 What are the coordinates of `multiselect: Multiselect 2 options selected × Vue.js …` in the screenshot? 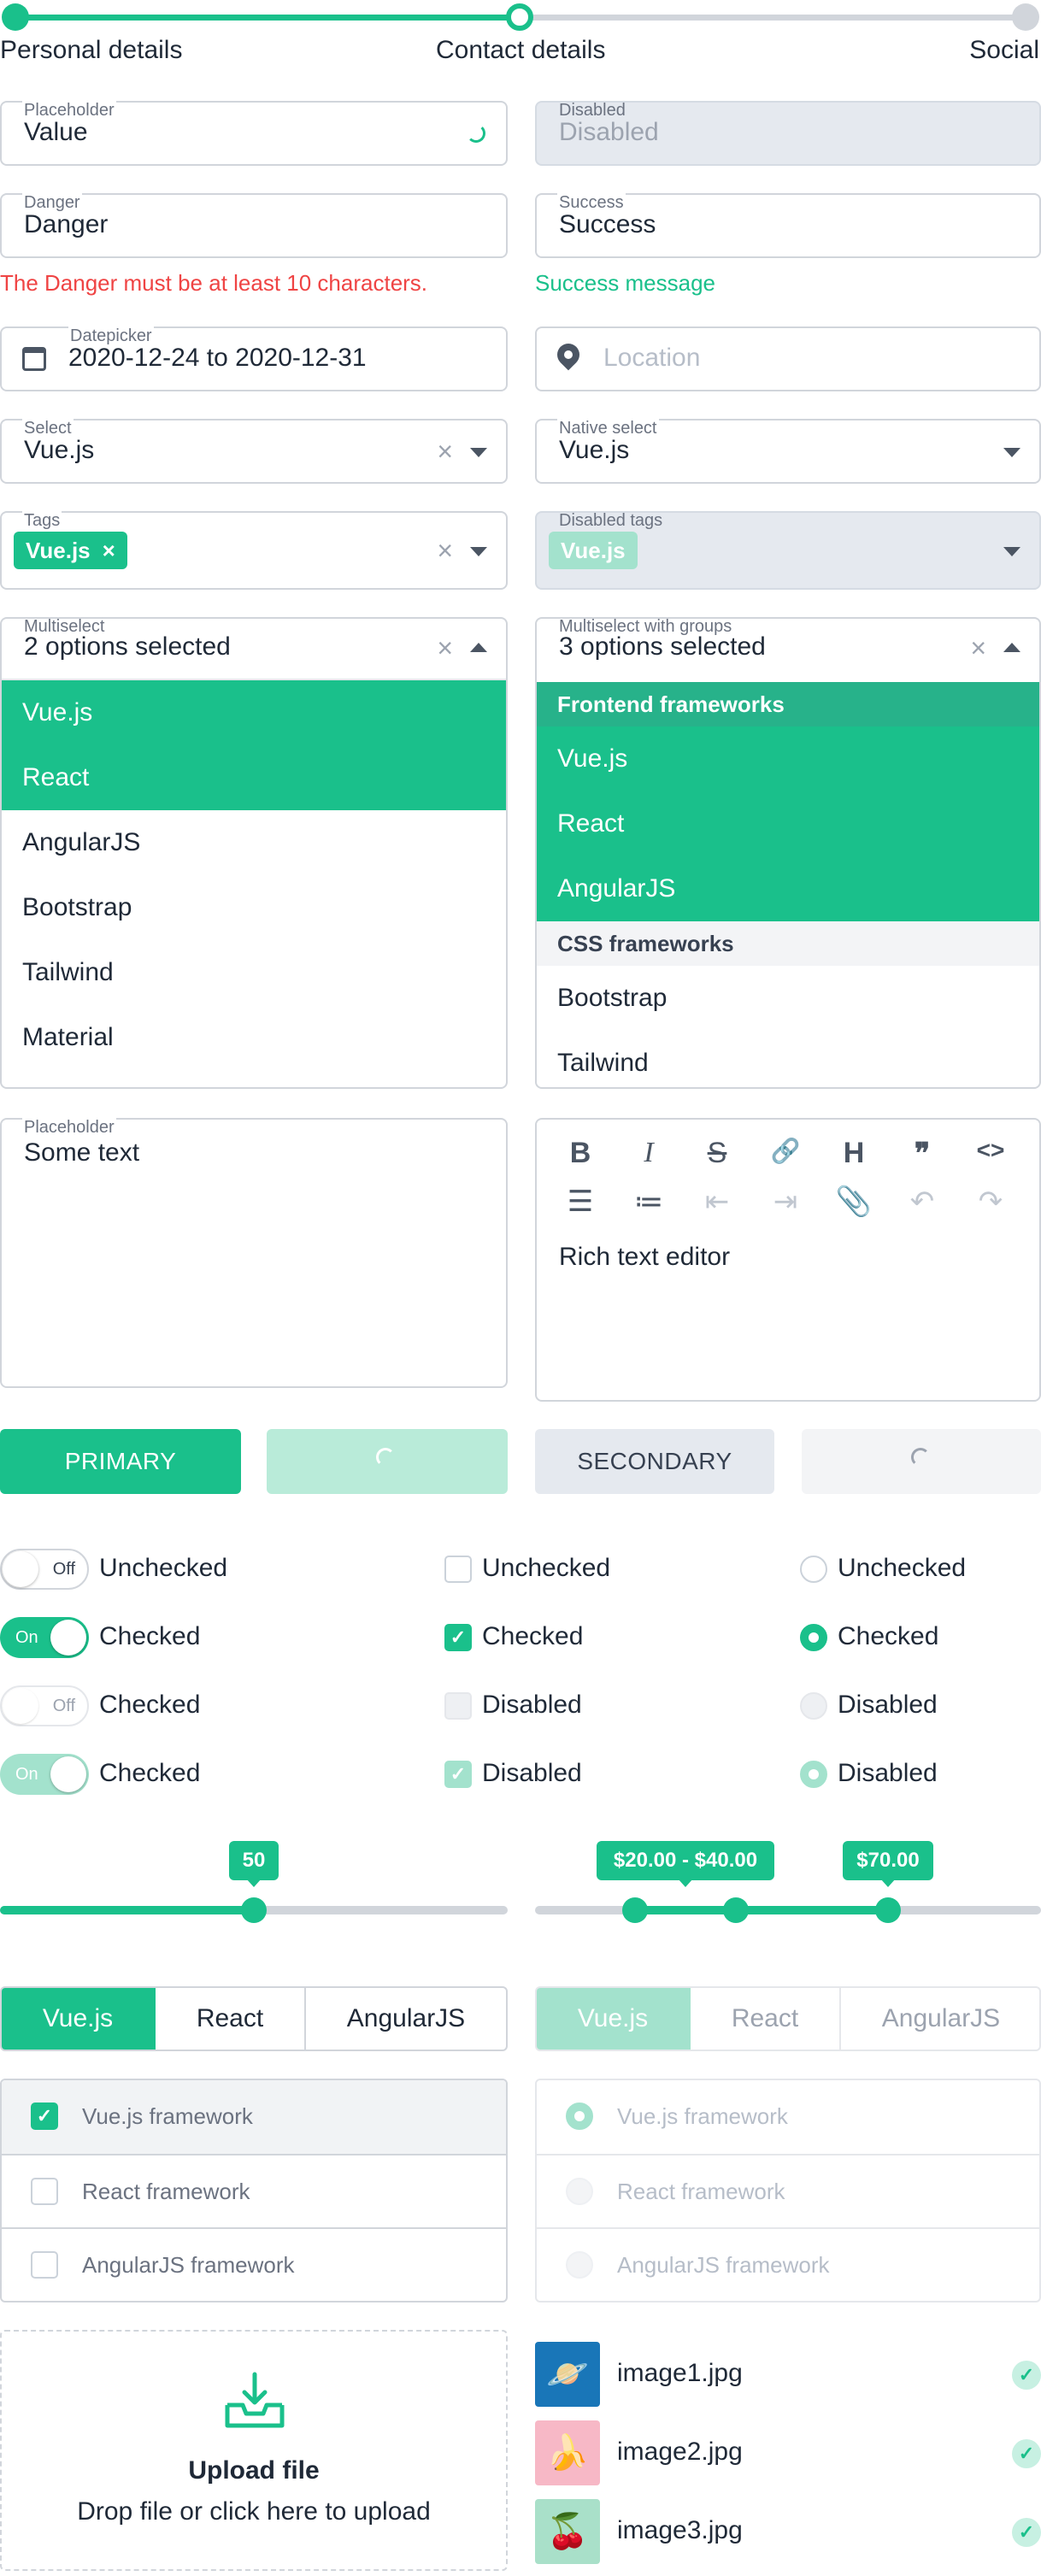 It's located at (254, 853).